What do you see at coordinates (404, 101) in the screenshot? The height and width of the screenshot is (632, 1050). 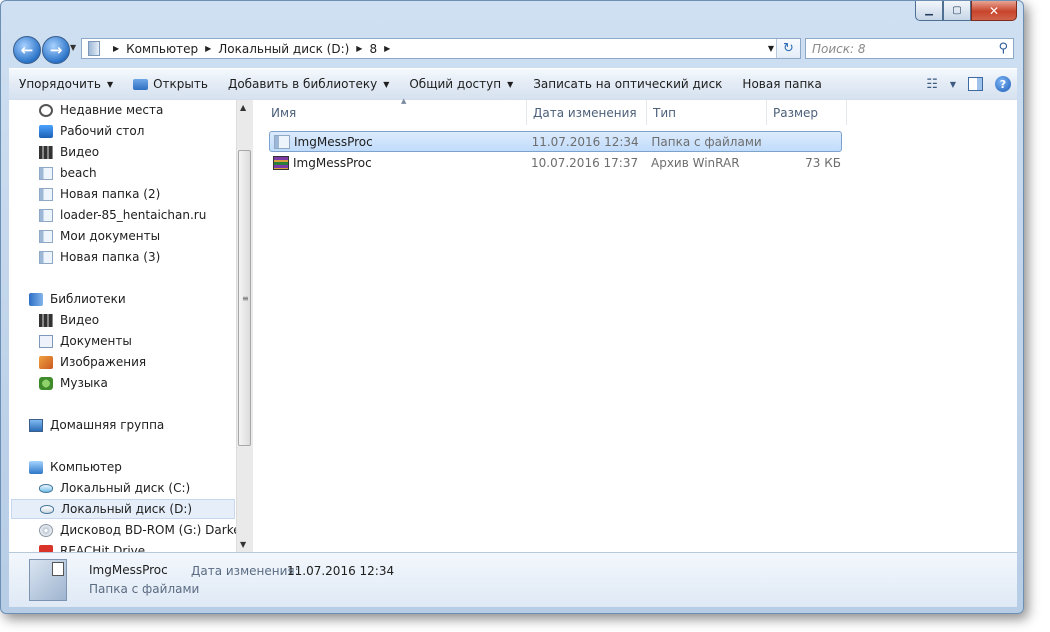 I see `sort-ascending-icon: ▲` at bounding box center [404, 101].